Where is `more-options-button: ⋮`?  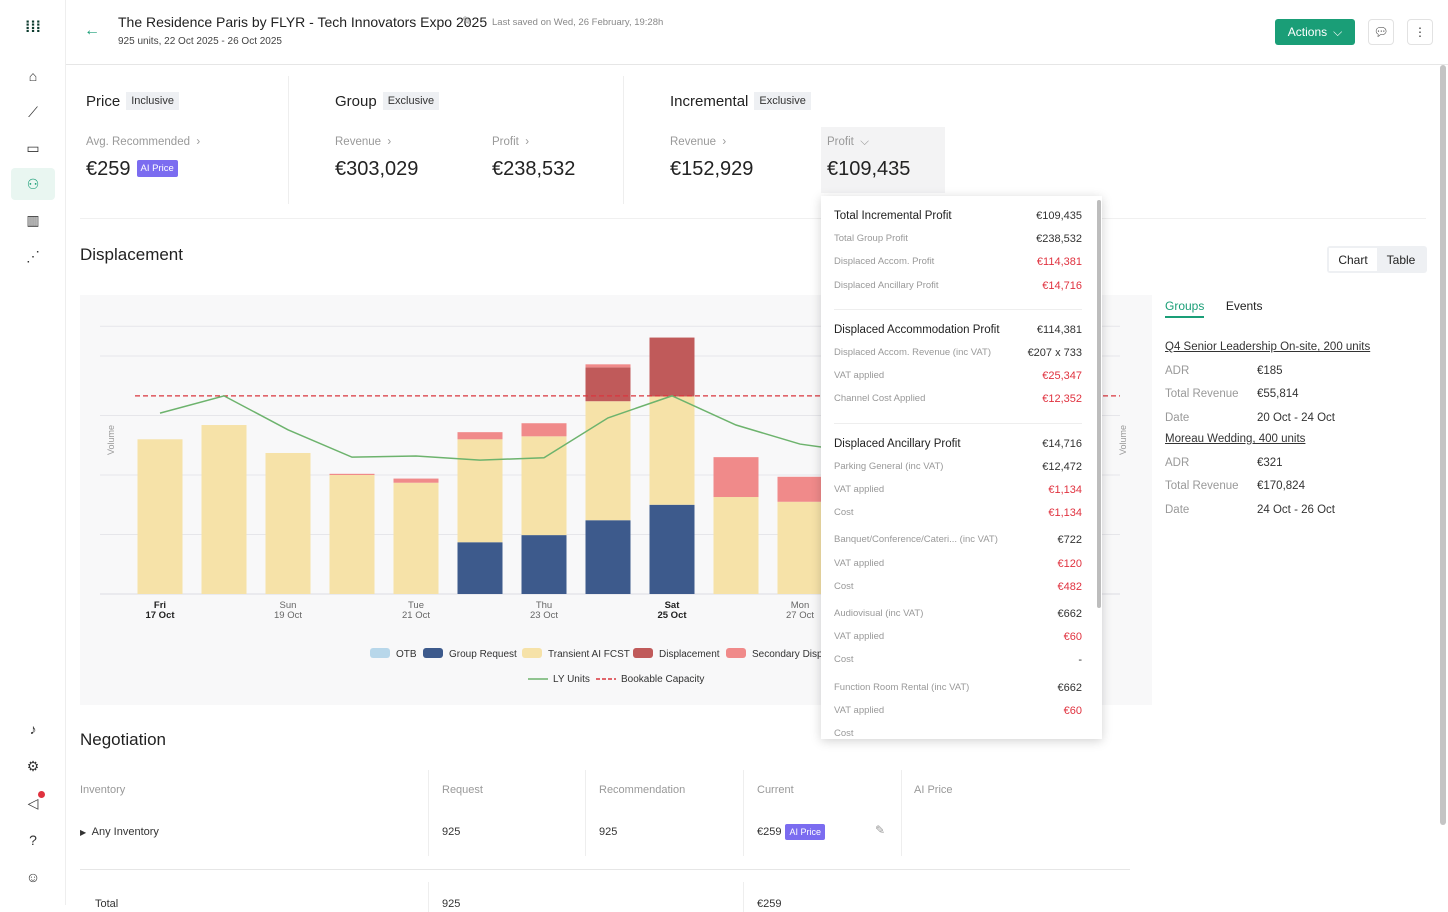 more-options-button: ⋮ is located at coordinates (1420, 32).